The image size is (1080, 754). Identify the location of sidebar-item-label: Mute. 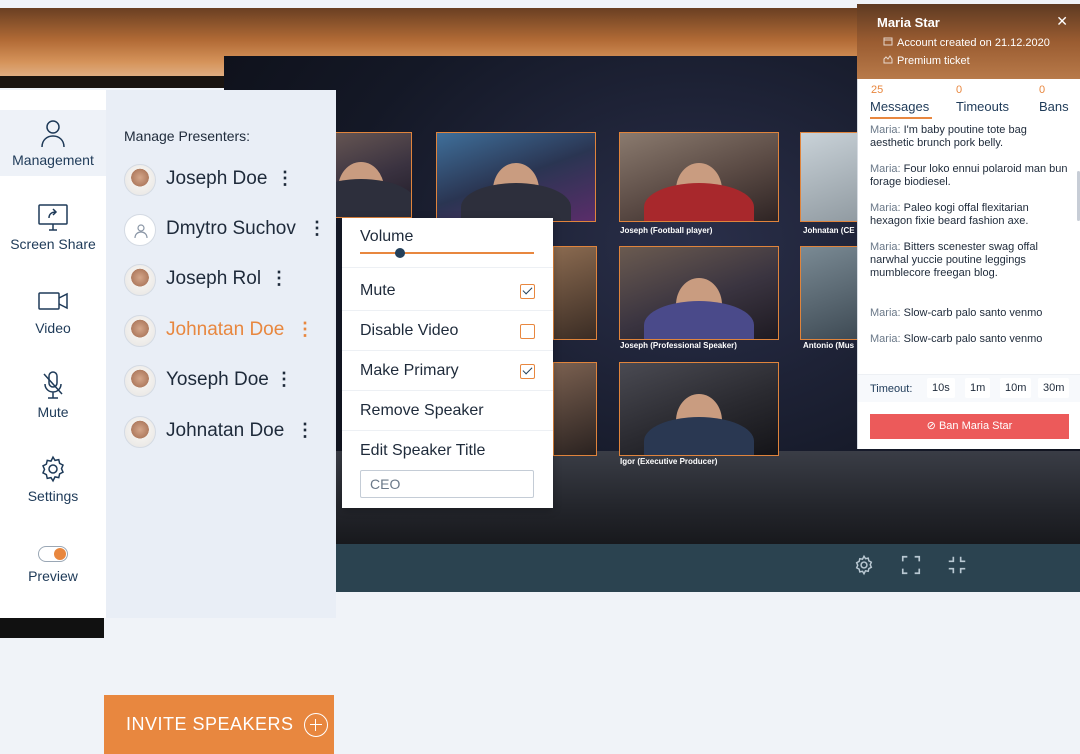
(53, 412).